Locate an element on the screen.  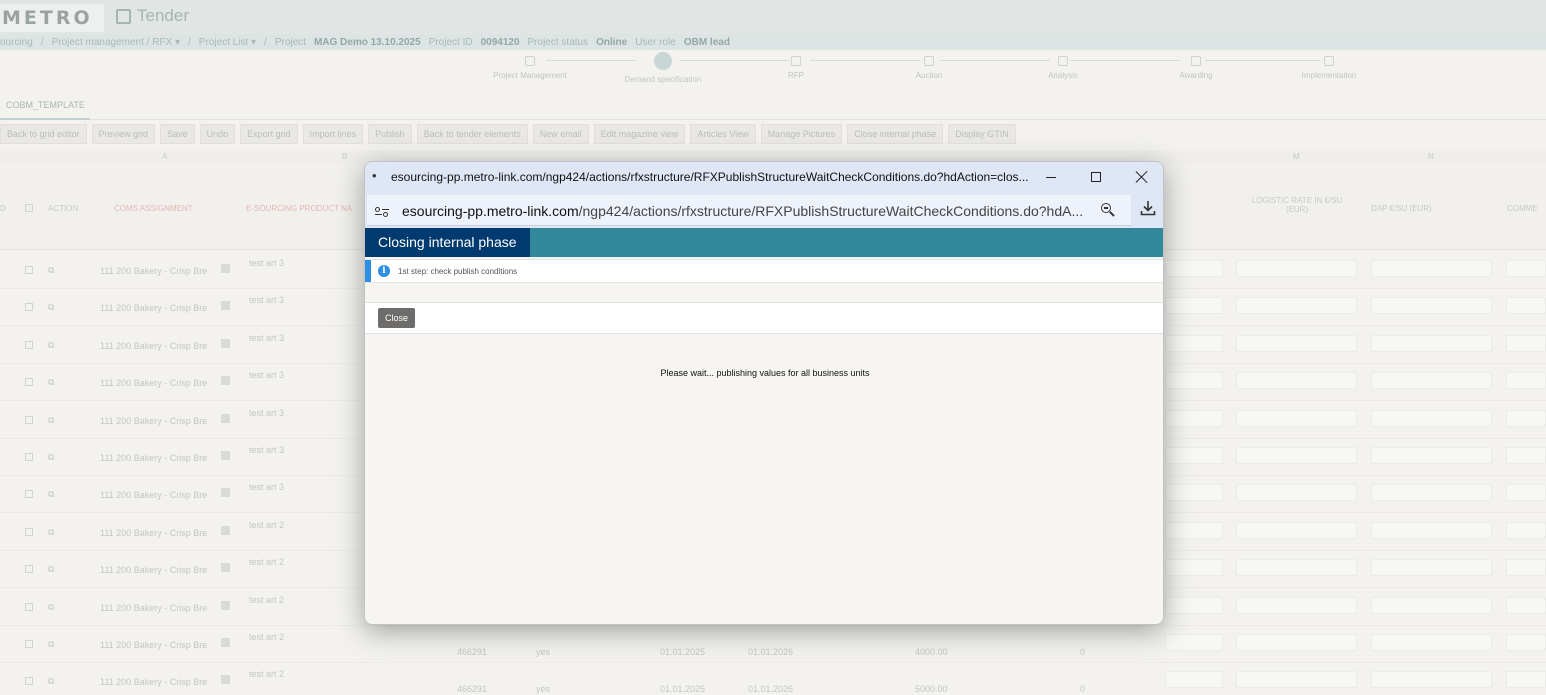
step-awarding: Awarding is located at coordinates (1196, 68).